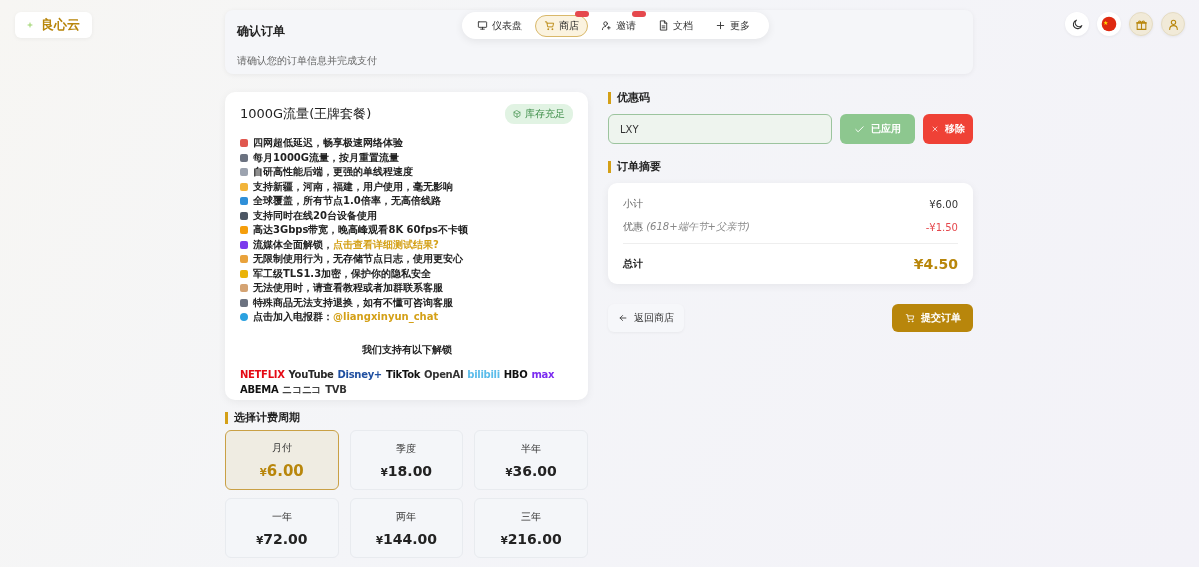  Describe the element at coordinates (531, 528) in the screenshot. I see `period-option: 三年 ¥216.00` at that location.